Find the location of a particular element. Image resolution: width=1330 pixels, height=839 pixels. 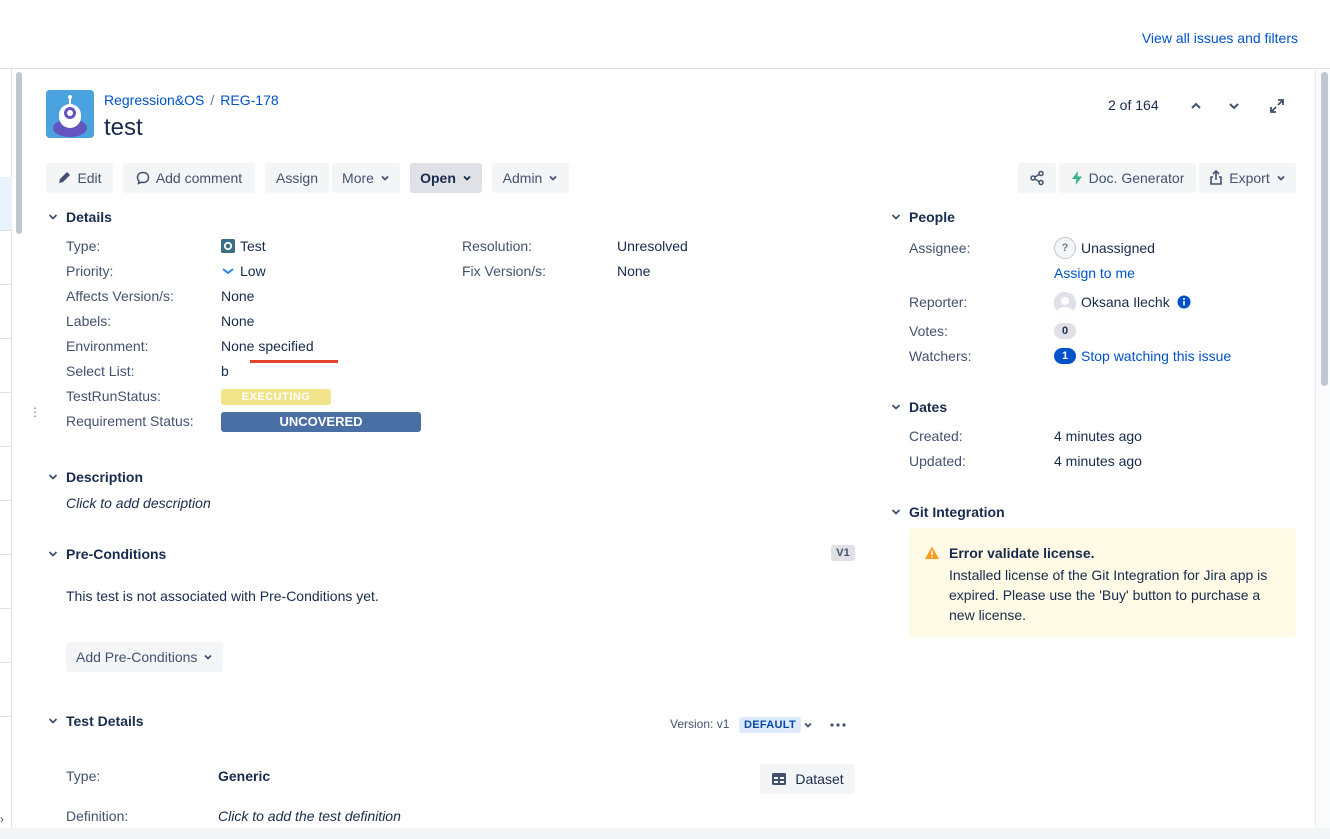

left-issue-list-rail is located at coordinates (6, 454).